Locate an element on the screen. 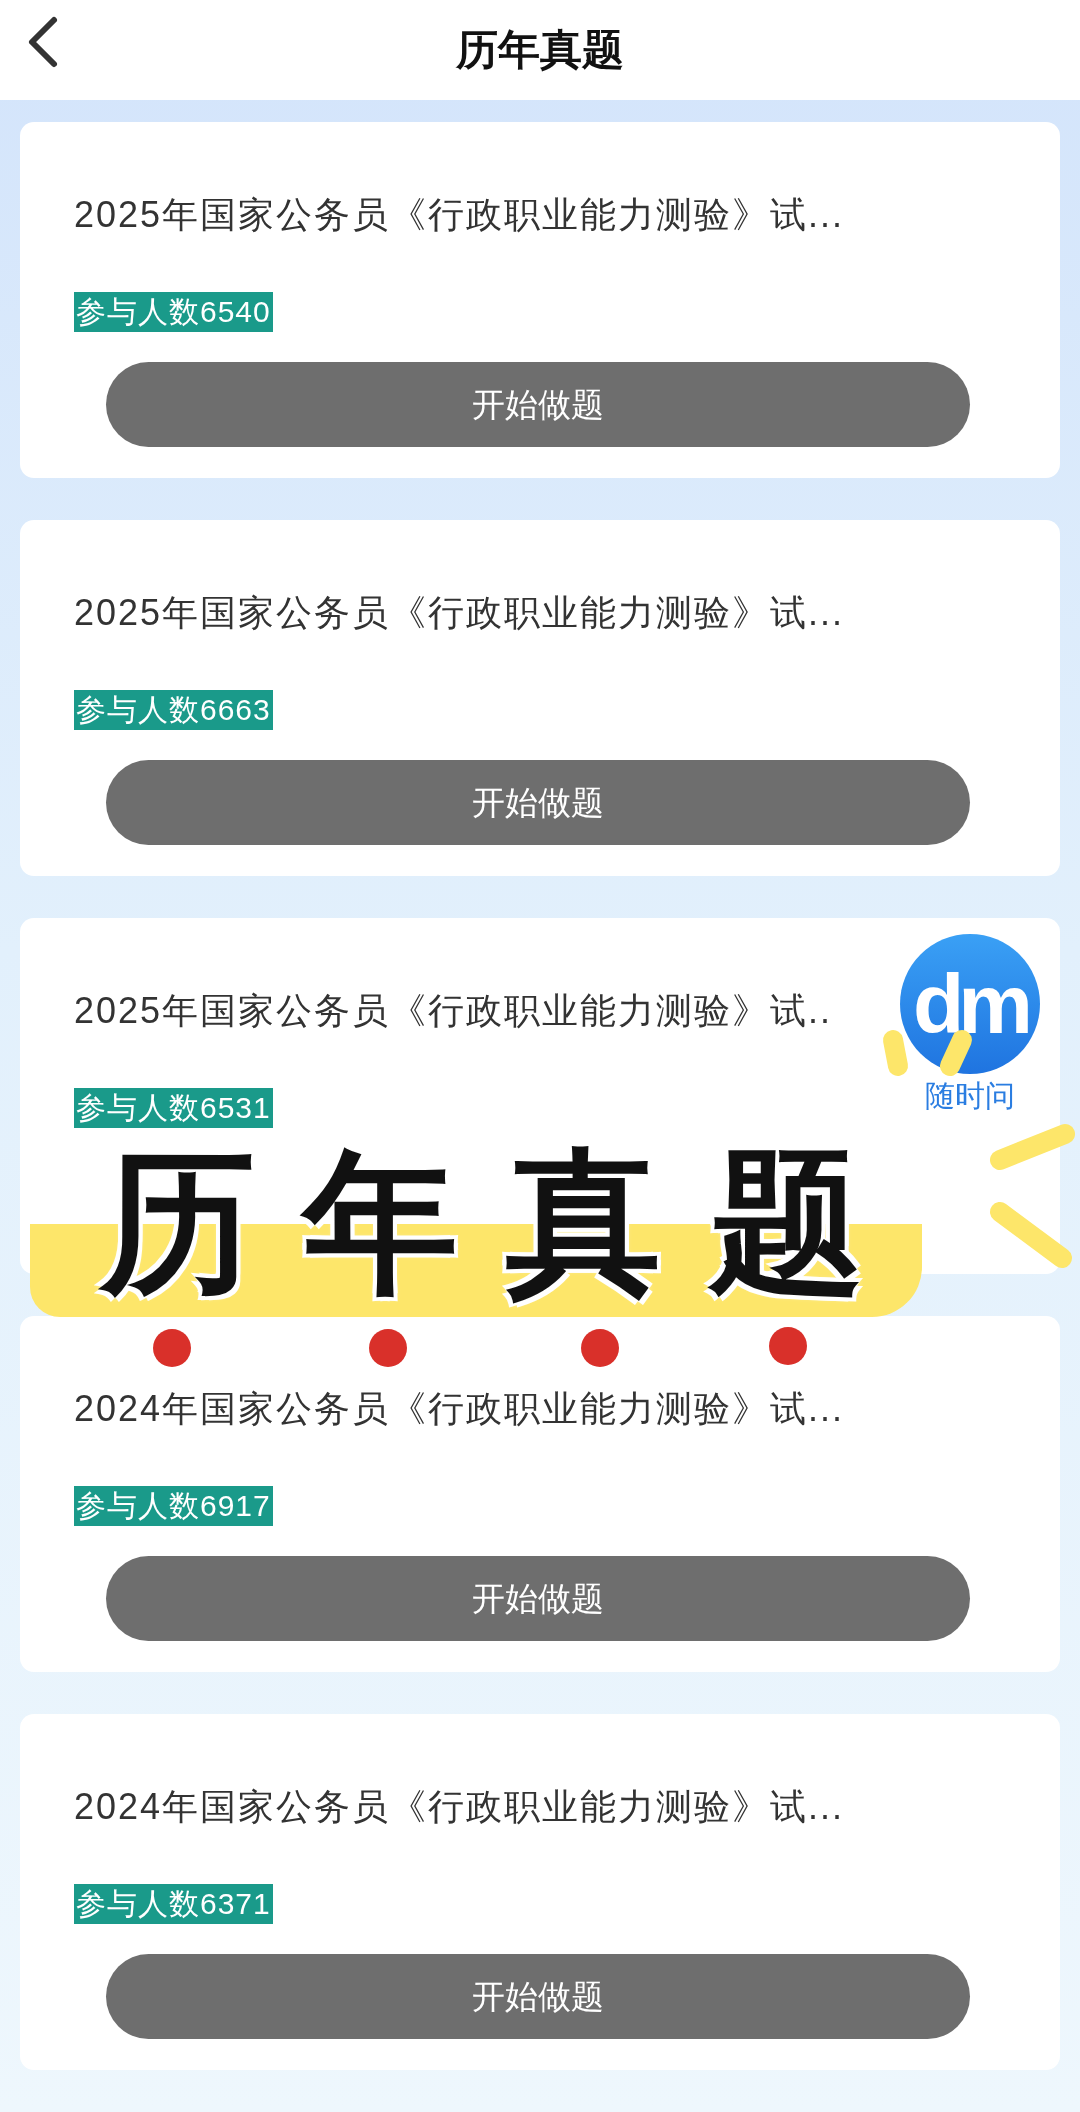 The height and width of the screenshot is (2112, 1080). participants-tag: 参与人数6663 is located at coordinates (173, 710).